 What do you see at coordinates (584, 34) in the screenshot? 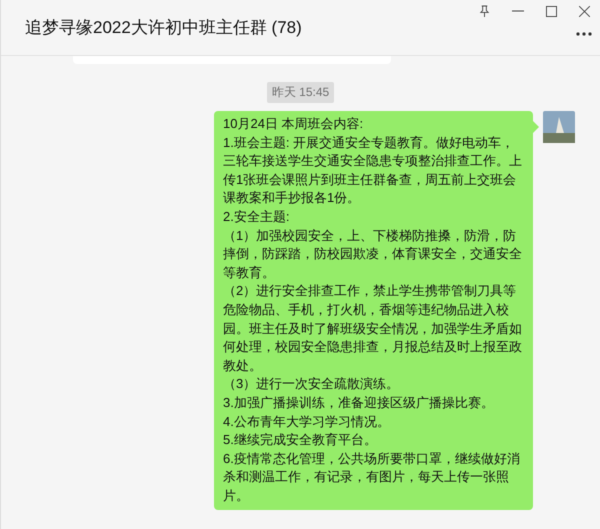
I see `more-icon` at bounding box center [584, 34].